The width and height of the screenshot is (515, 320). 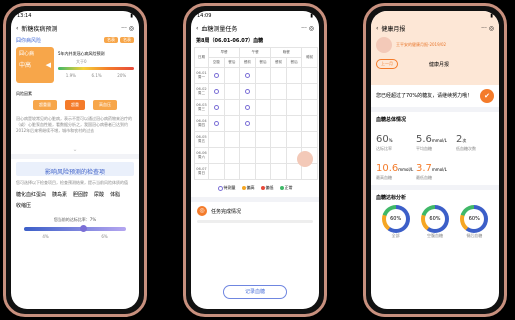 What do you see at coordinates (31, 194) in the screenshot?
I see `check-item: 糖化血红蛋白` at bounding box center [31, 194].